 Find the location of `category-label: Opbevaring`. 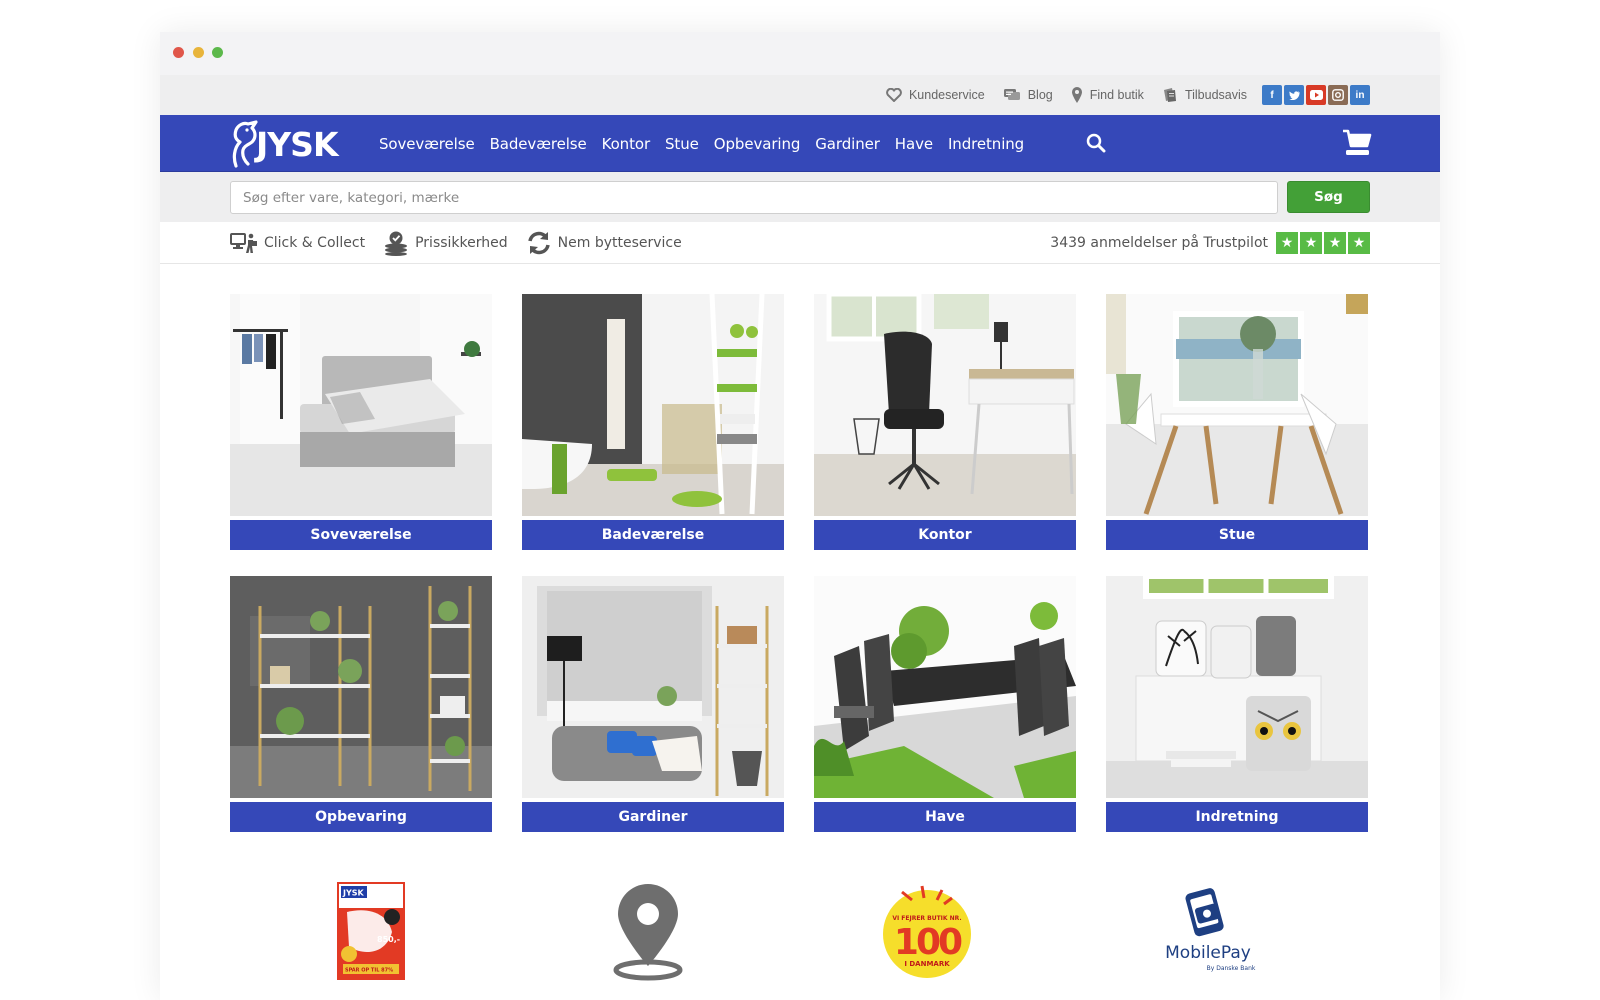

category-label: Opbevaring is located at coordinates (361, 817).